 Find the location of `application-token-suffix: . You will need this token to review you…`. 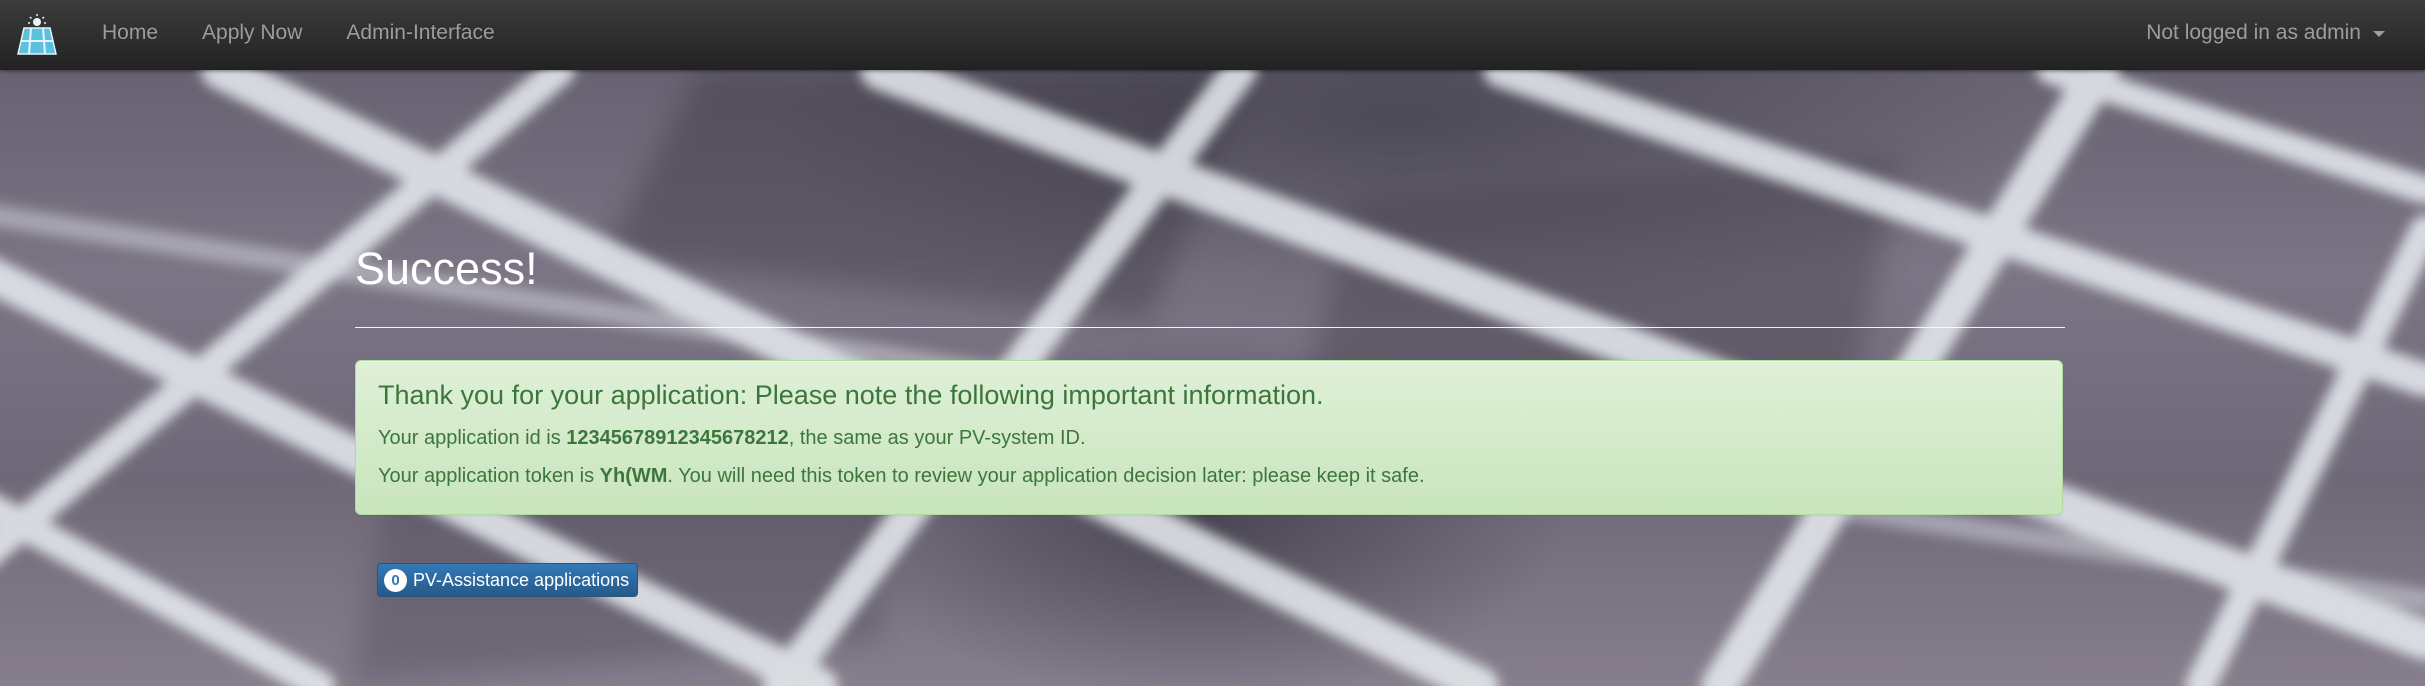

application-token-suffix: . You will need this token to review you… is located at coordinates (1046, 475).